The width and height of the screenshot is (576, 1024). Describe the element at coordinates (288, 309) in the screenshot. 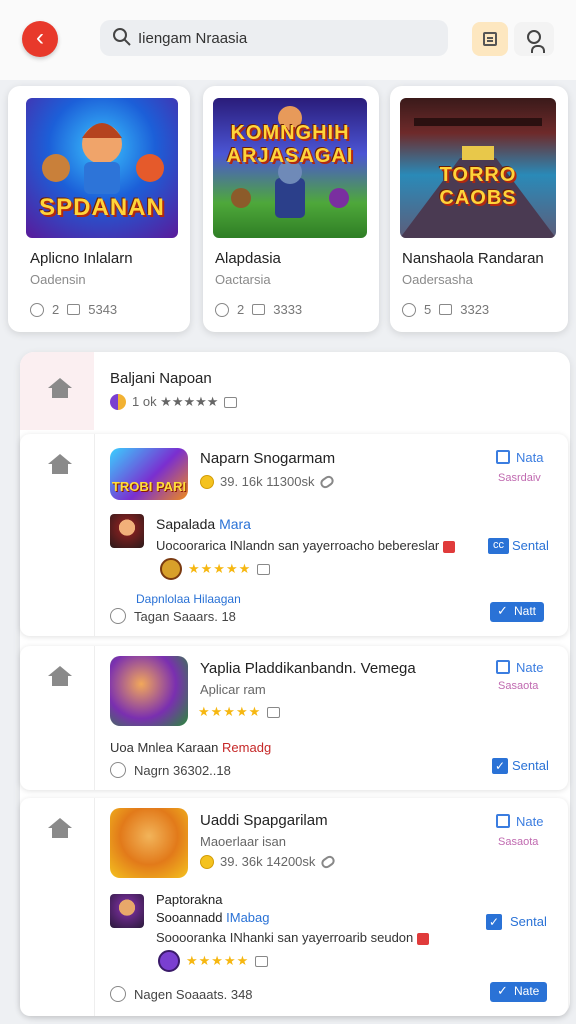

I see `stat-views: 3333` at that location.